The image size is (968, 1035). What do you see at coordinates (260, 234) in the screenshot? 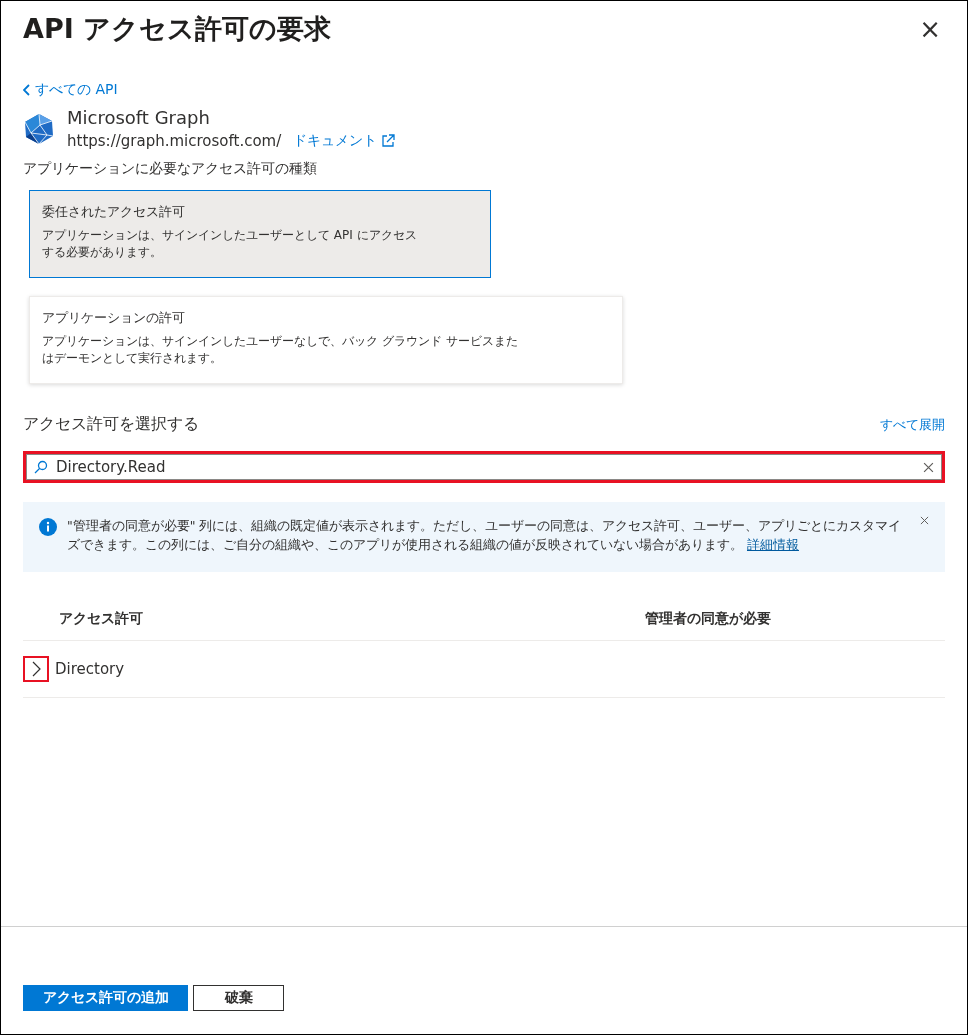
I see `permission-type-card: 委任されたアクセス許可 アプリケーションは、サインインしたユーザーとして API にアクセスする必要があります。` at bounding box center [260, 234].